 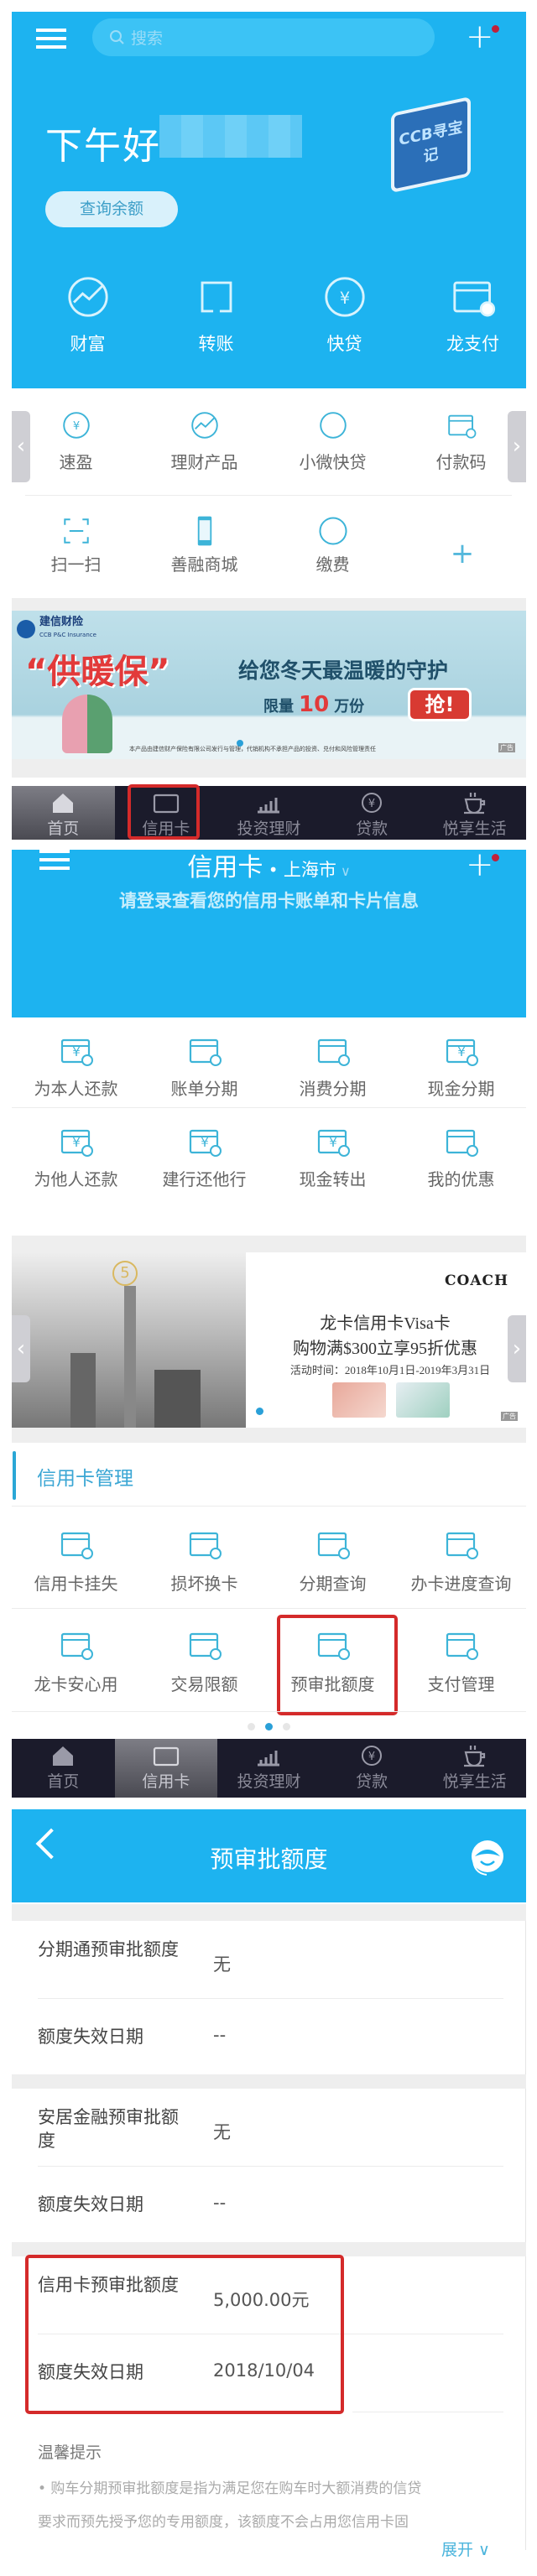 I want to click on shortcut-label: 善融商城, so click(x=204, y=564).